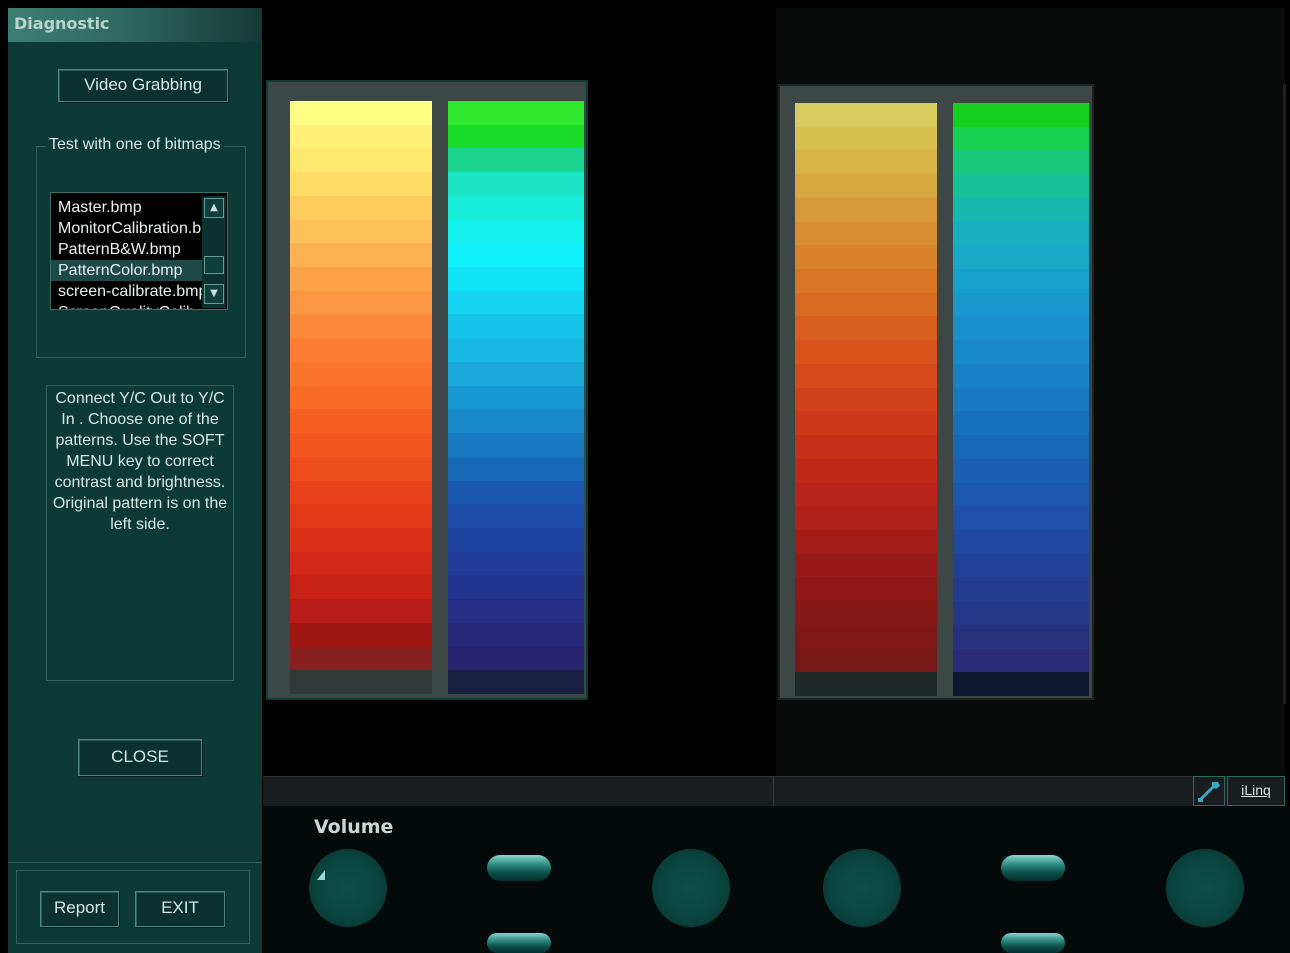 This screenshot has width=1290, height=953. I want to click on softkey-panel, so click(776, 879).